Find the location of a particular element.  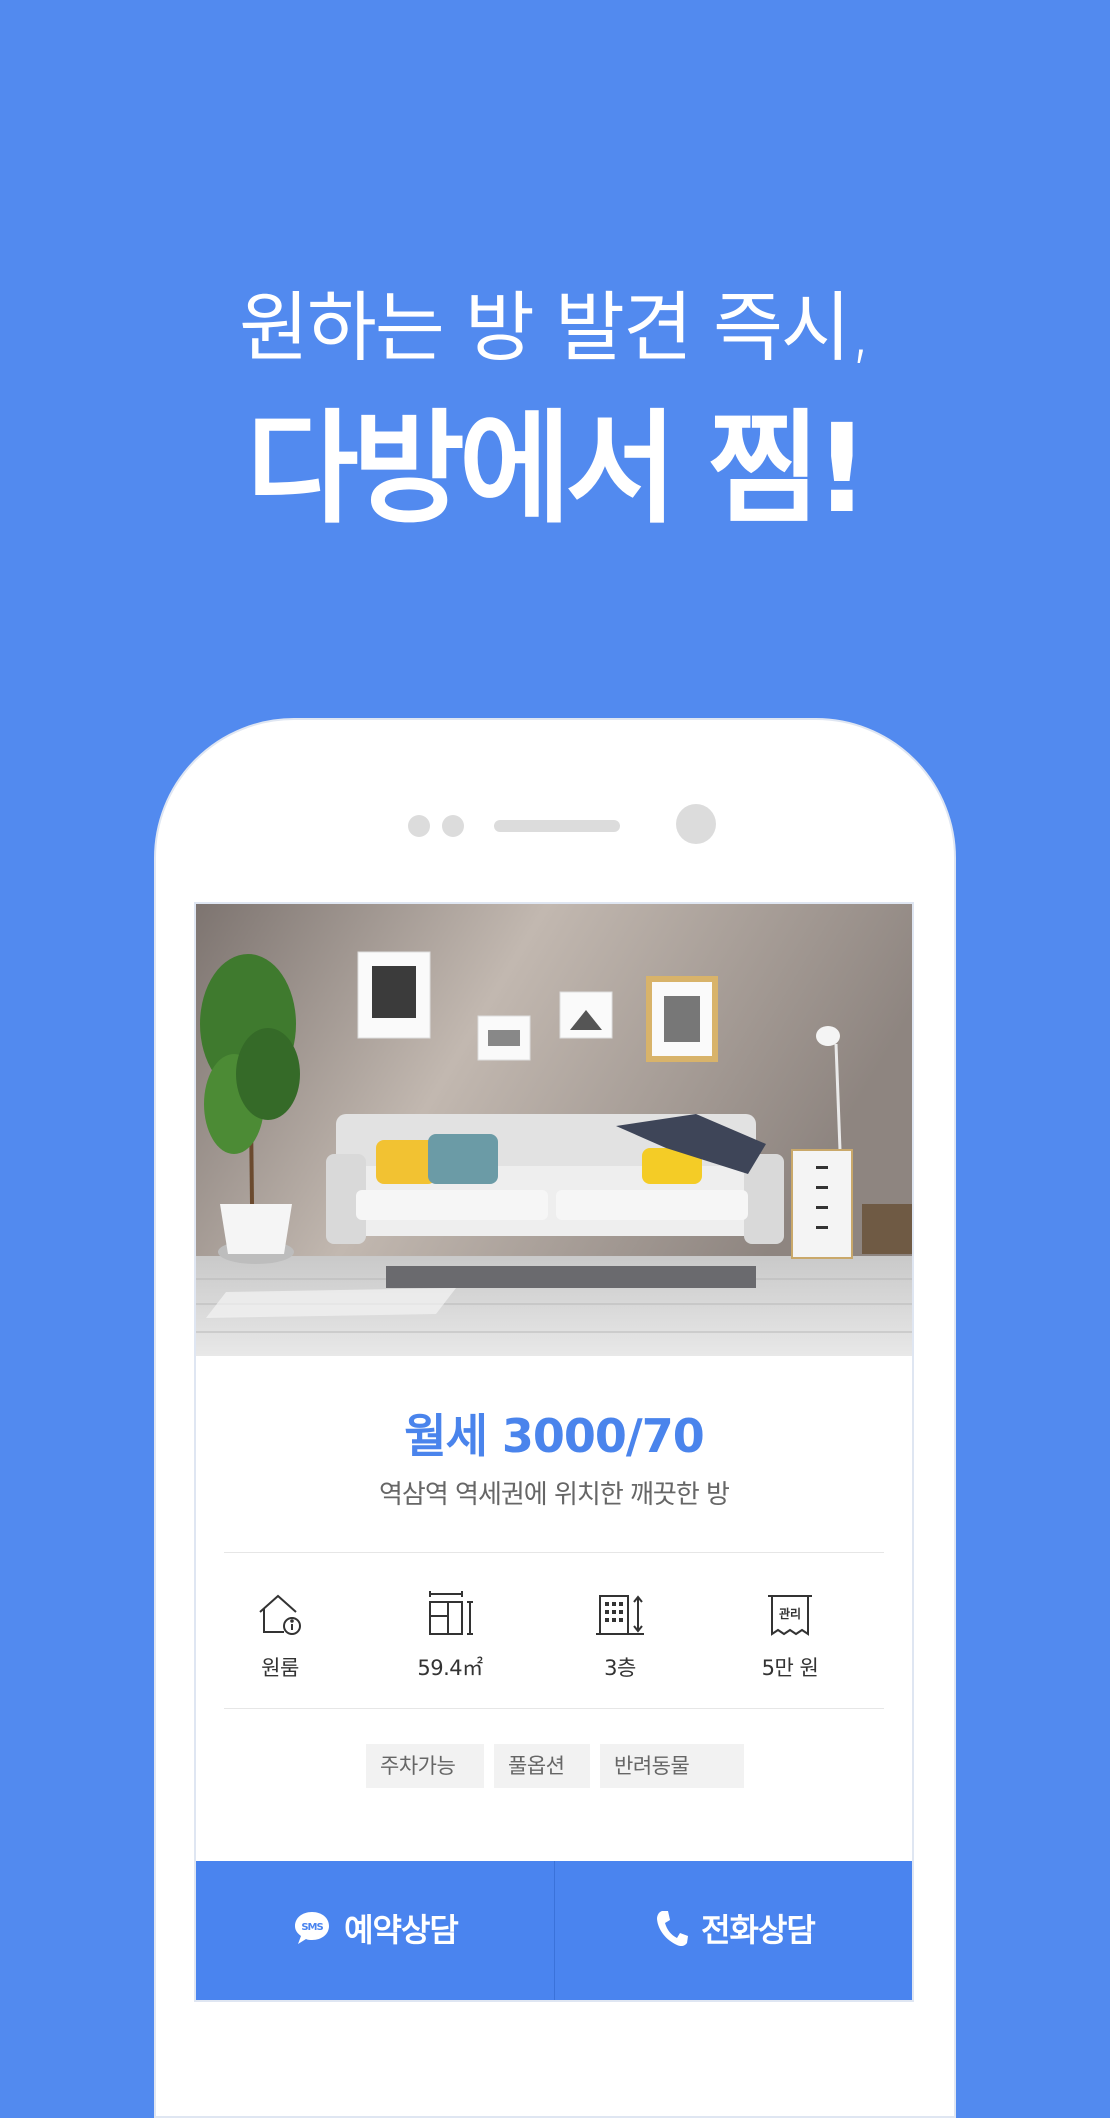

feature-room-type: 원룸 is located at coordinates (280, 1635).